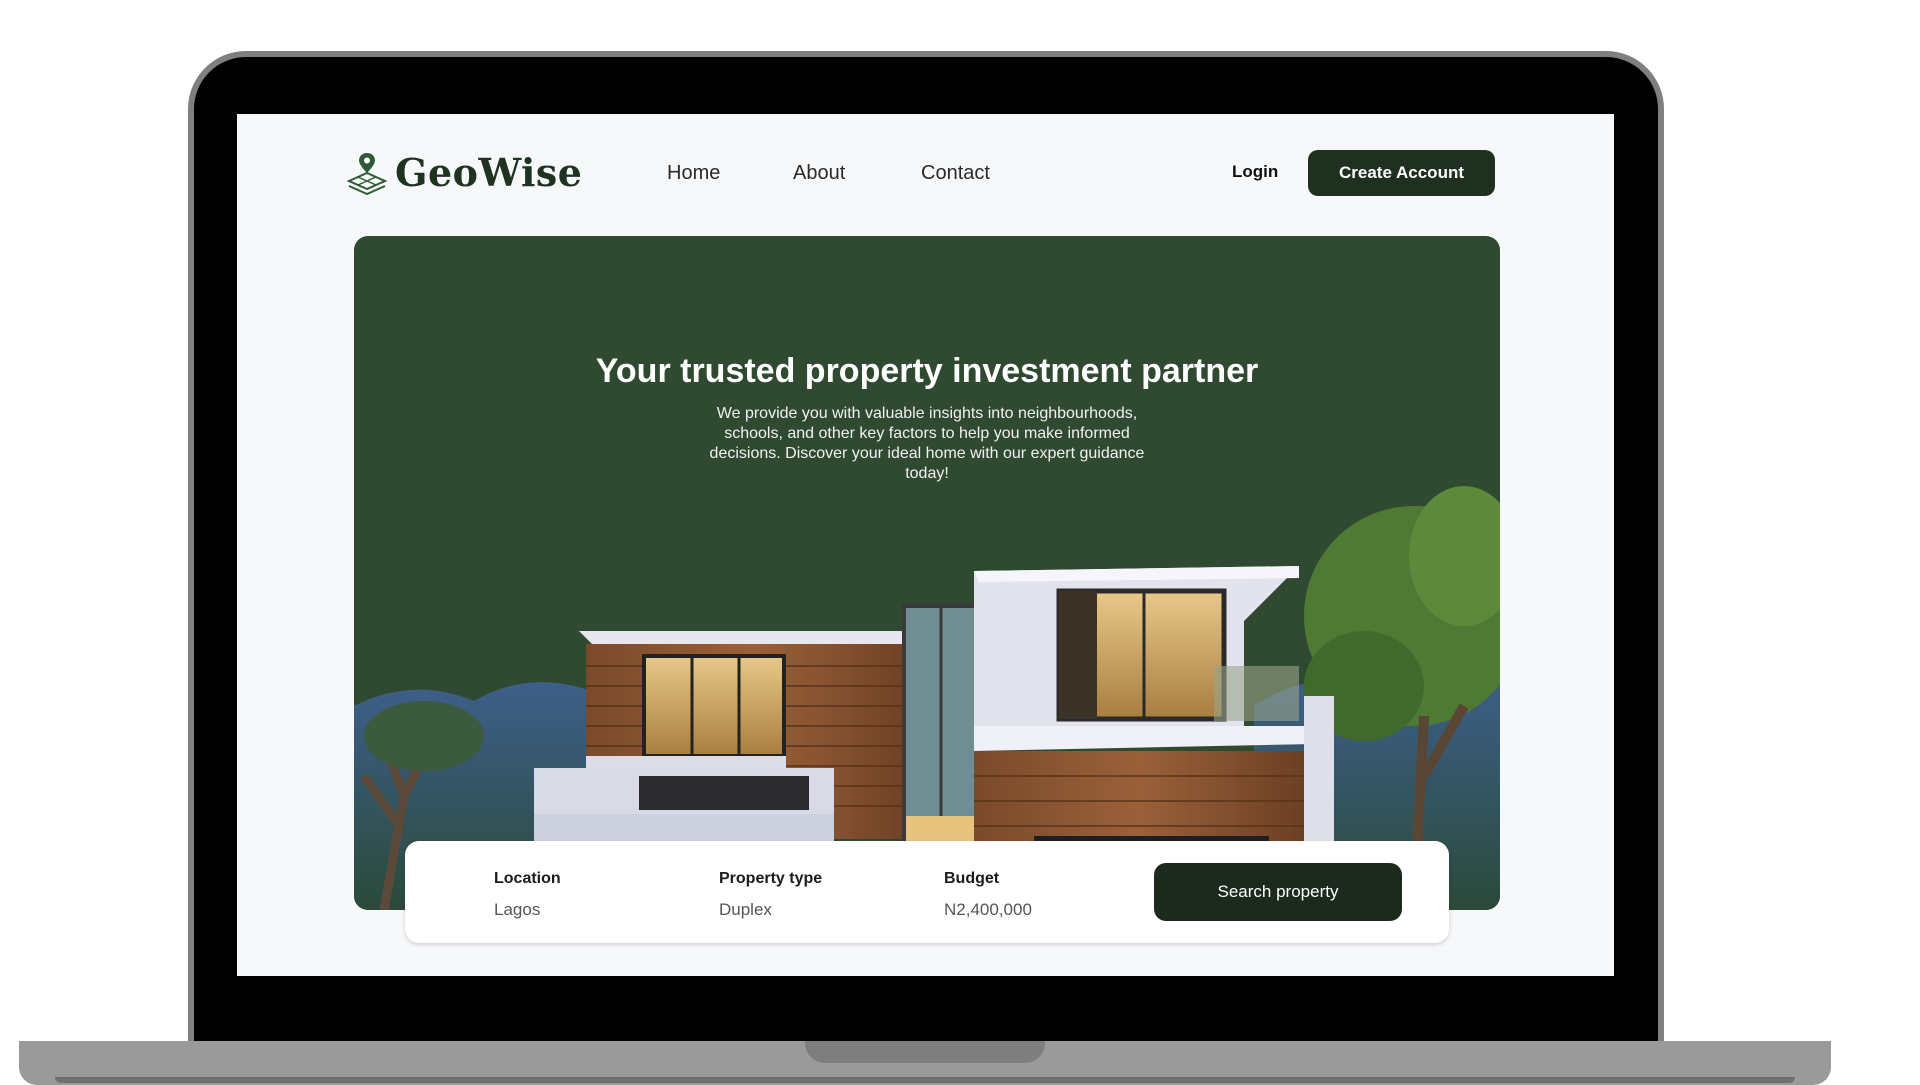  I want to click on hero-title: Your trusted property investment partner, so click(927, 371).